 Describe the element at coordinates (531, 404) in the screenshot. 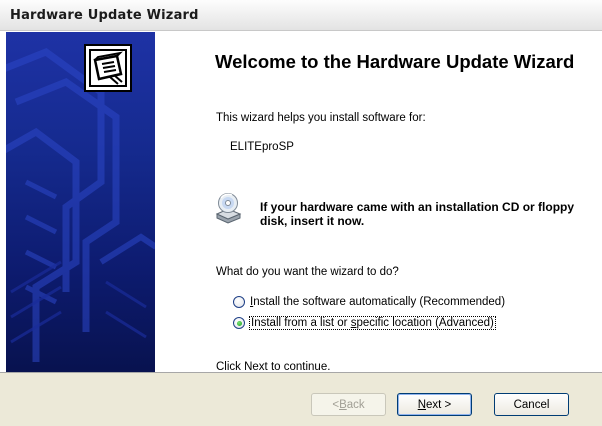

I see `cancel-button: Cancel` at that location.